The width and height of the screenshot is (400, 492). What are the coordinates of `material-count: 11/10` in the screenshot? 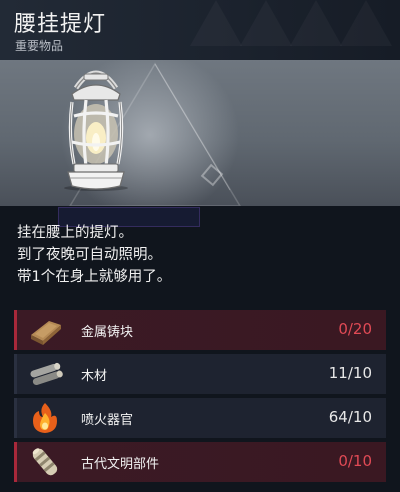 It's located at (350, 373).